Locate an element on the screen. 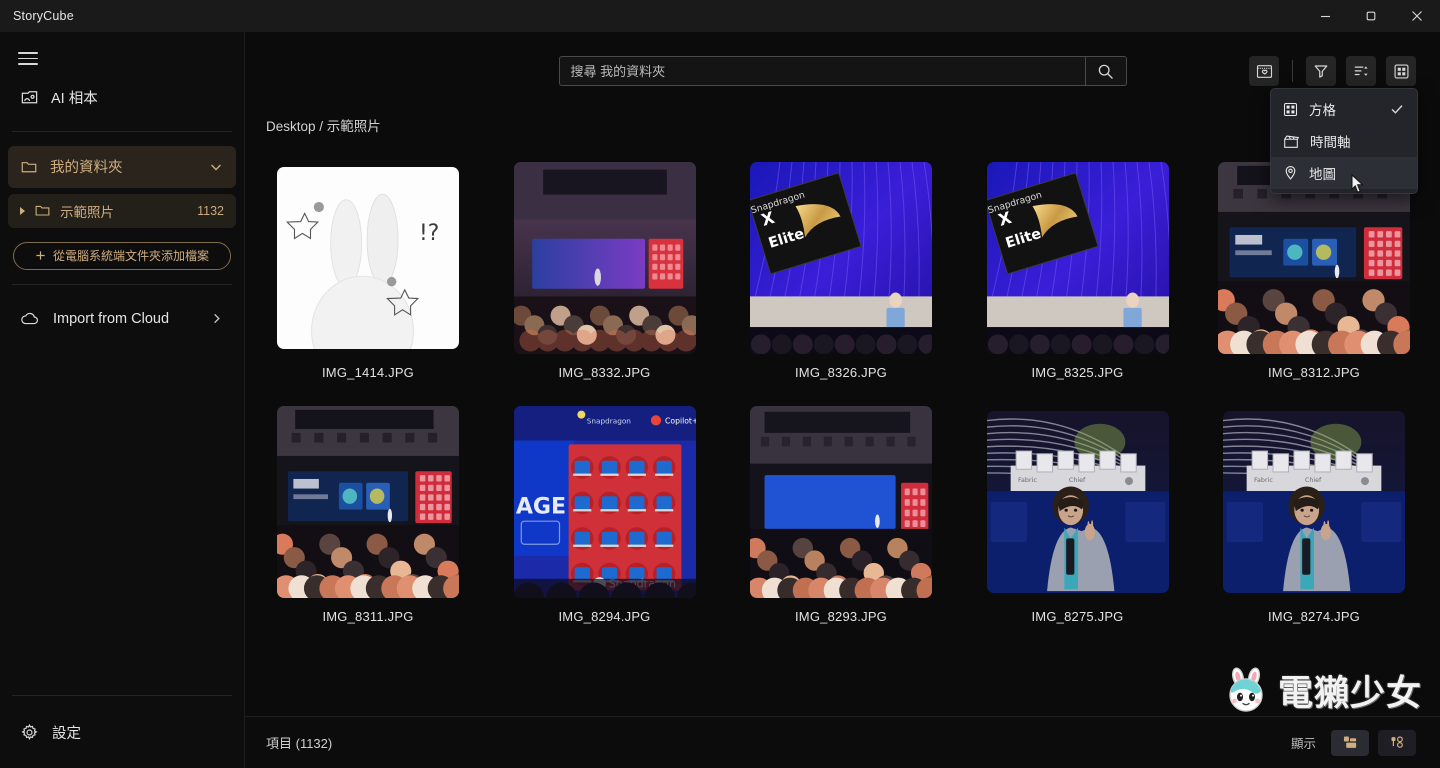 Image resolution: width=1440 pixels, height=768 pixels. thumbnail-container: Snapdragon Copilot+PC AGE Snapdragon is located at coordinates (605, 502).